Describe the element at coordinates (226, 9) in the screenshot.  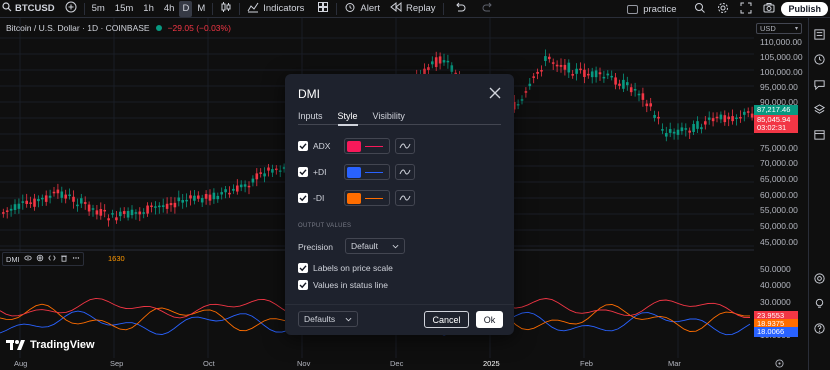
I see `chart-type-button` at that location.